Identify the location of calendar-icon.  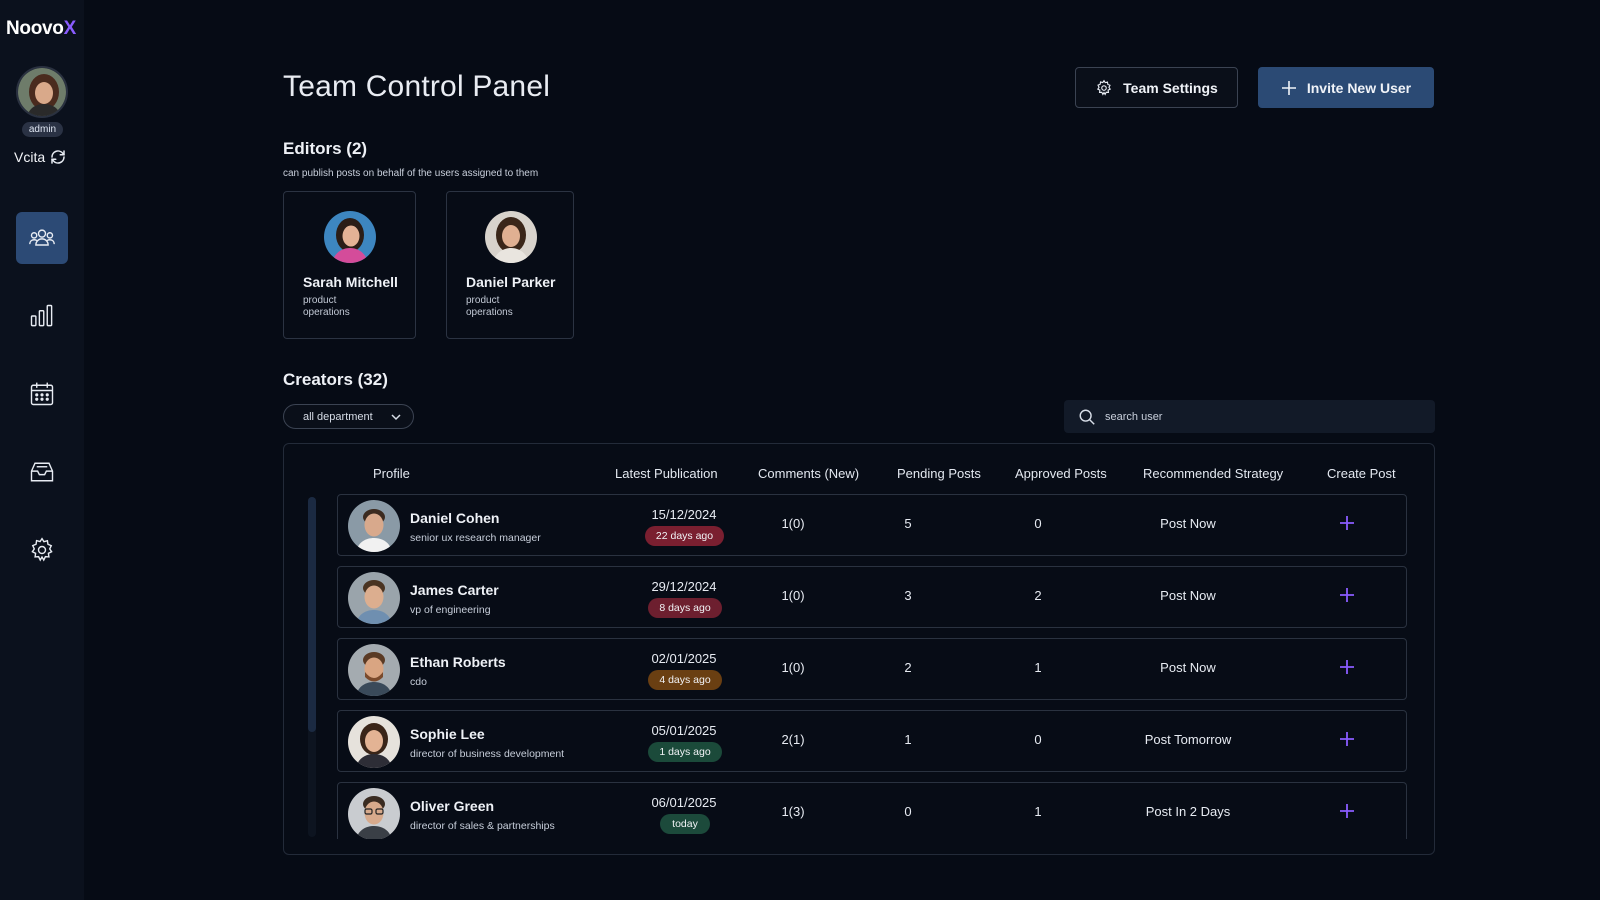
(42, 394).